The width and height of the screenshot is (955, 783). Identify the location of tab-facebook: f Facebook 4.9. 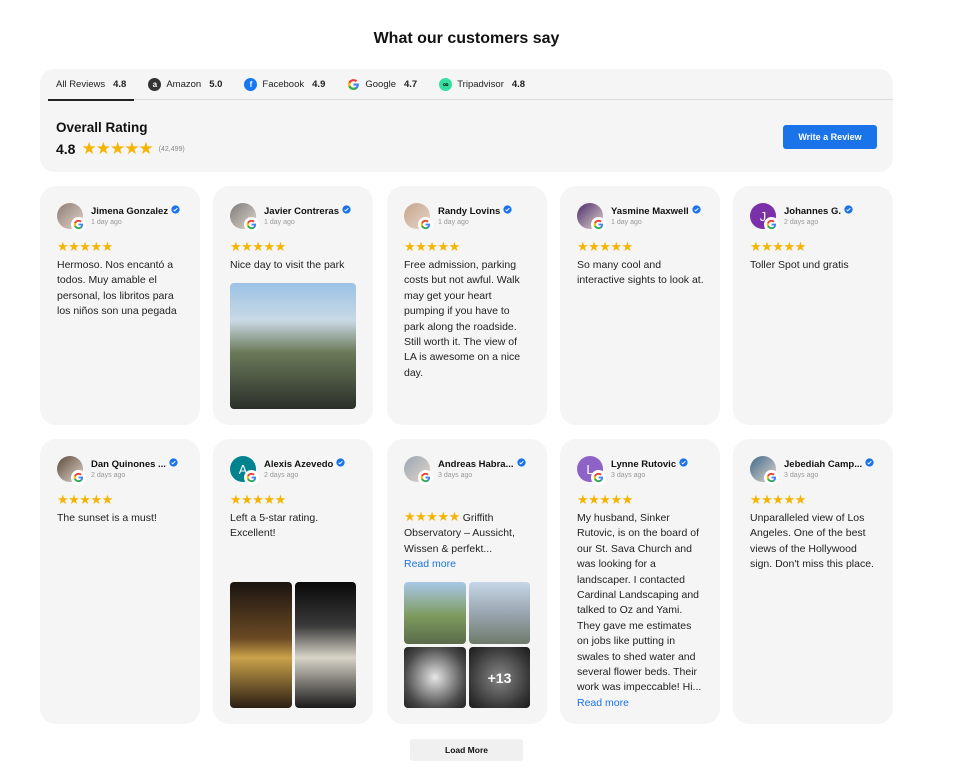
(284, 84).